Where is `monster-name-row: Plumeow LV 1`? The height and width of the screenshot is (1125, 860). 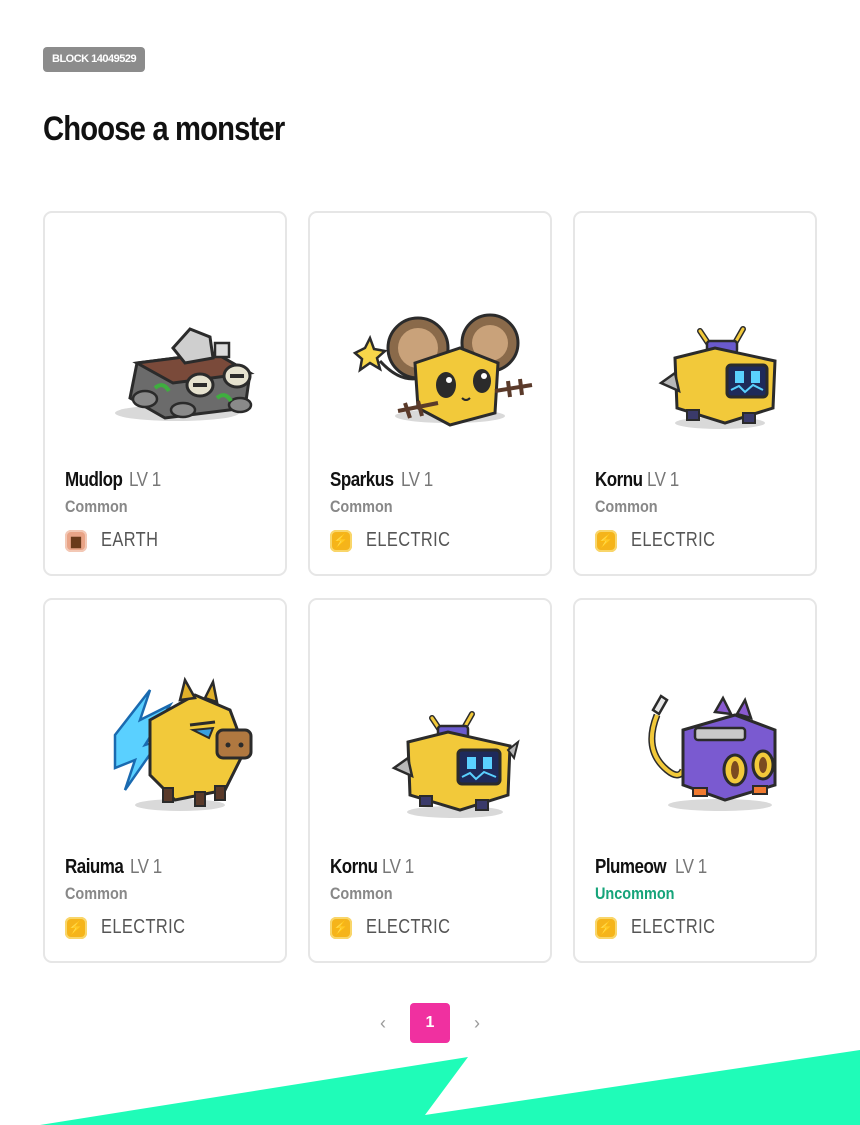 monster-name-row: Plumeow LV 1 is located at coordinates (653, 869).